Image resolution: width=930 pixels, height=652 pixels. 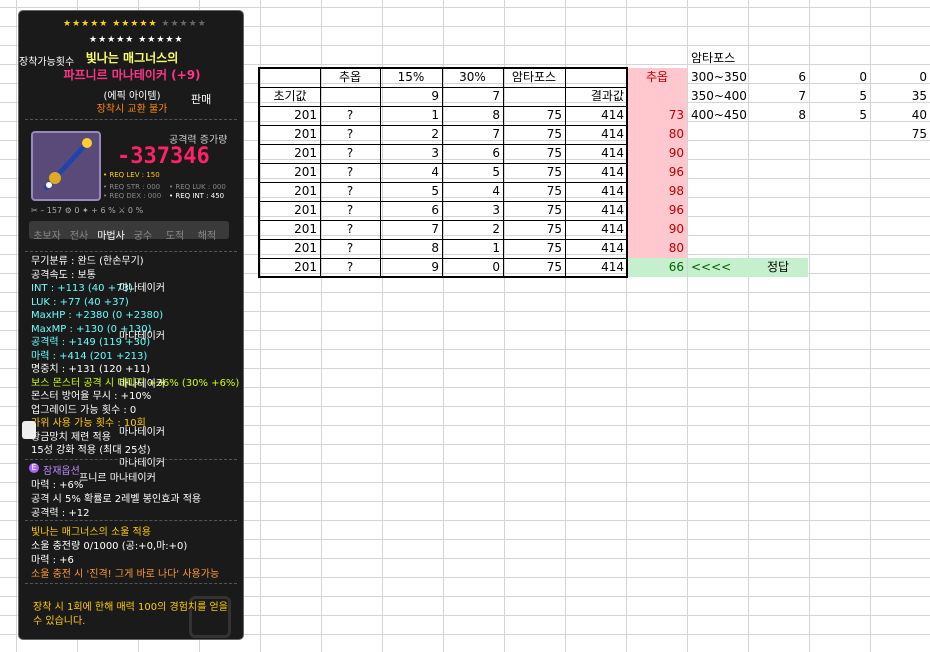 I want to click on ghost-text: 프니르 마나테이커, so click(x=117, y=478).